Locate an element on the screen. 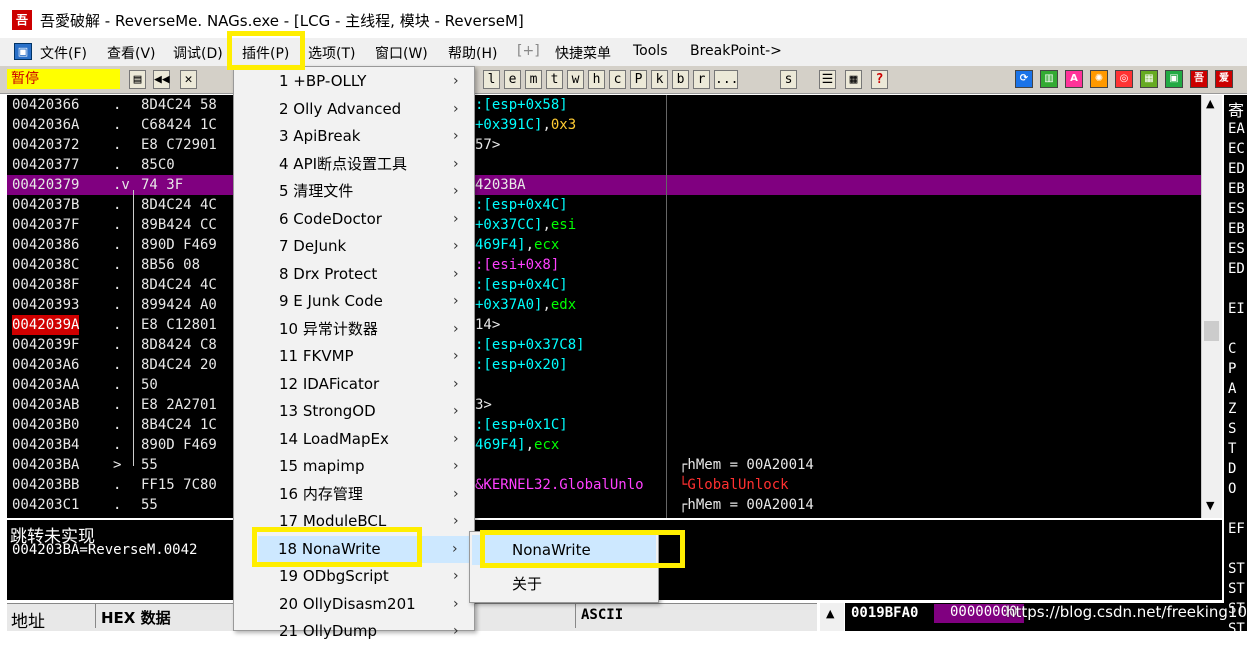 This screenshot has height=645, width=1247. disasm-row: 0042039A. E8 C12801 14> is located at coordinates (604, 325).